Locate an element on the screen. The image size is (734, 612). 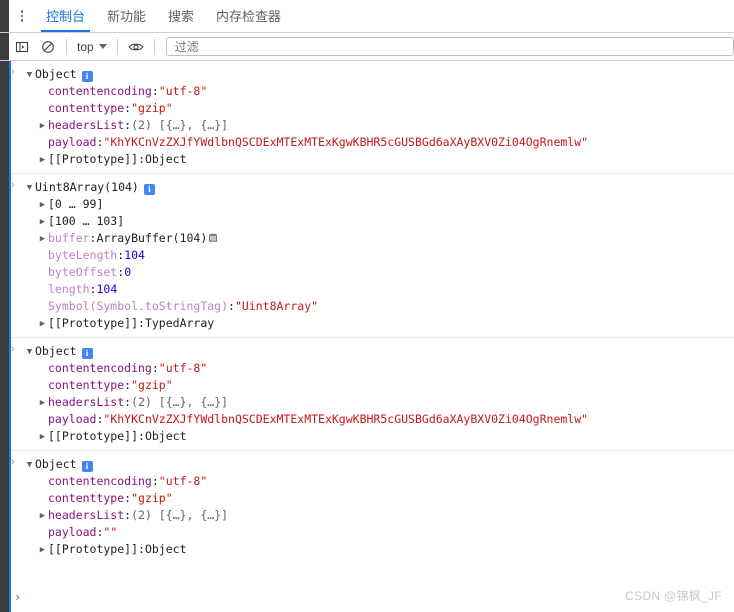
filter-input-wrapper is located at coordinates (449, 46).